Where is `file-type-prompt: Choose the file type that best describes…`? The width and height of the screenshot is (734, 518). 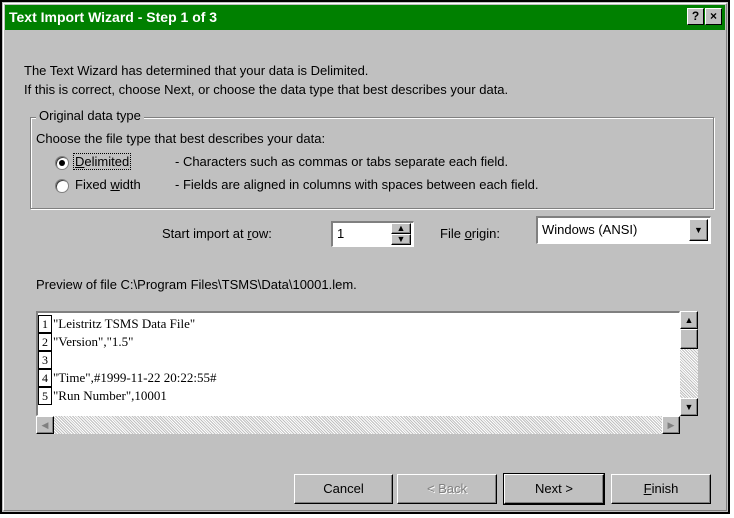
file-type-prompt: Choose the file type that best describes… is located at coordinates (181, 138).